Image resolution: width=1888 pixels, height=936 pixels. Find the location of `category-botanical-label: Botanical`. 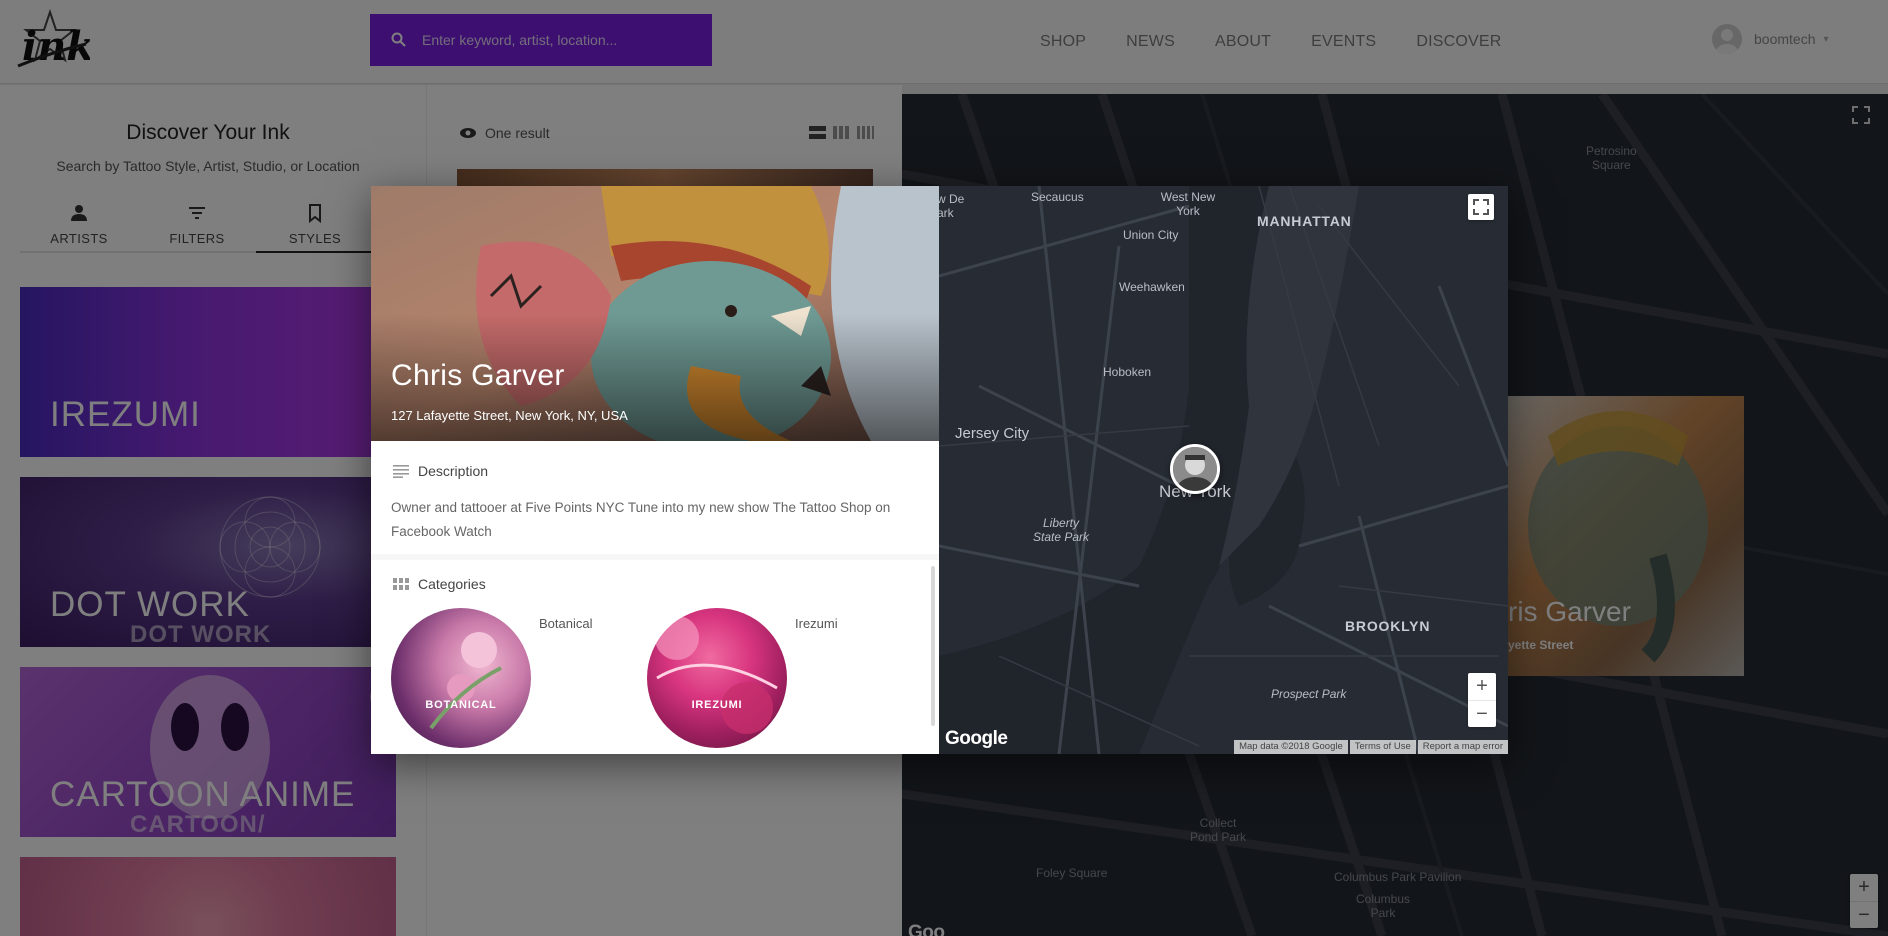

category-botanical-label: Botanical is located at coordinates (566, 623).